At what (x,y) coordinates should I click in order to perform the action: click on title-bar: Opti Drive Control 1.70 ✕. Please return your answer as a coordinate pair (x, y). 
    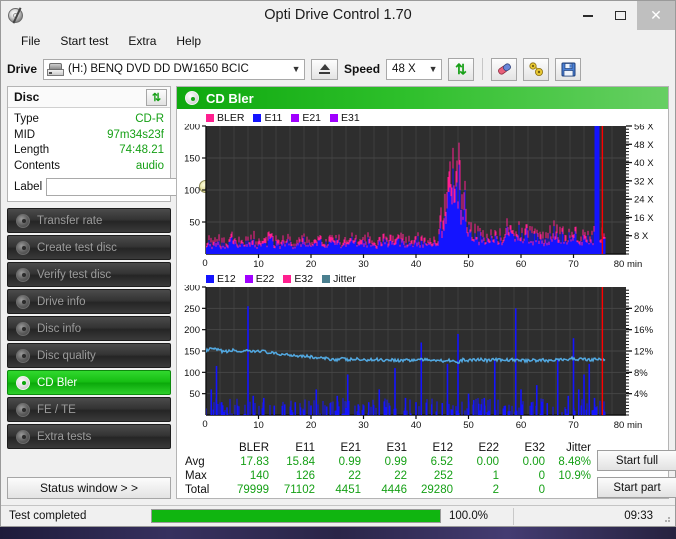
    Looking at the image, I should click on (338, 15).